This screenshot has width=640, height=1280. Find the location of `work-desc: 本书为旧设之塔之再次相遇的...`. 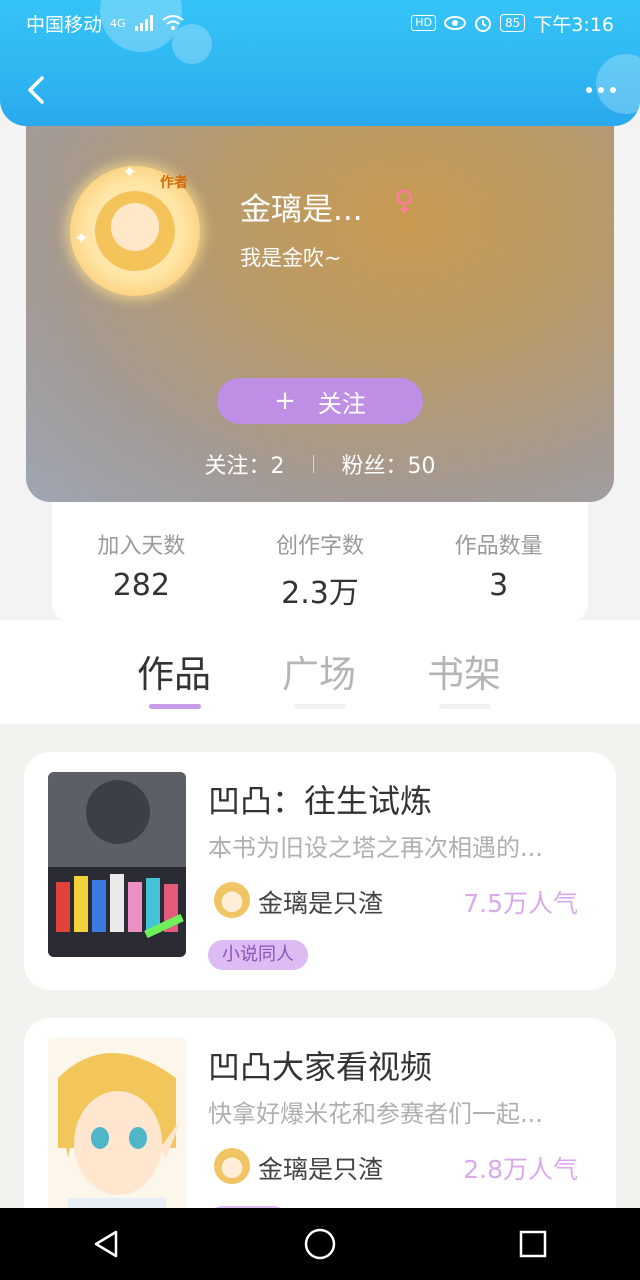

work-desc: 本书为旧设之塔之再次相遇的... is located at coordinates (375, 848).